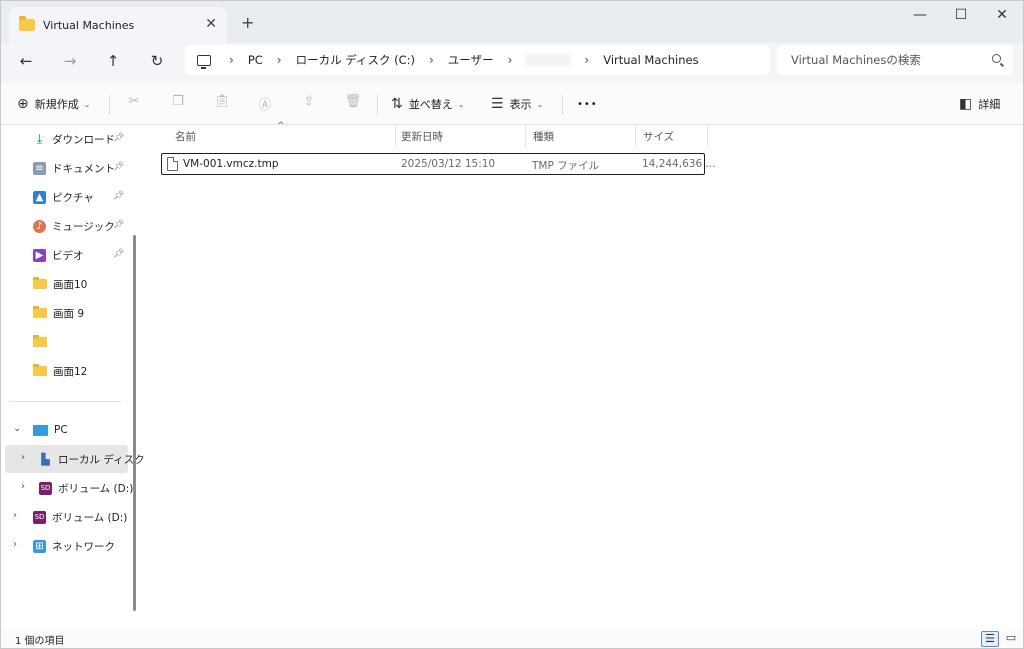 This screenshot has width=1024, height=649. What do you see at coordinates (60, 284) in the screenshot?
I see `sidebar-item-folder-10: 画面10` at bounding box center [60, 284].